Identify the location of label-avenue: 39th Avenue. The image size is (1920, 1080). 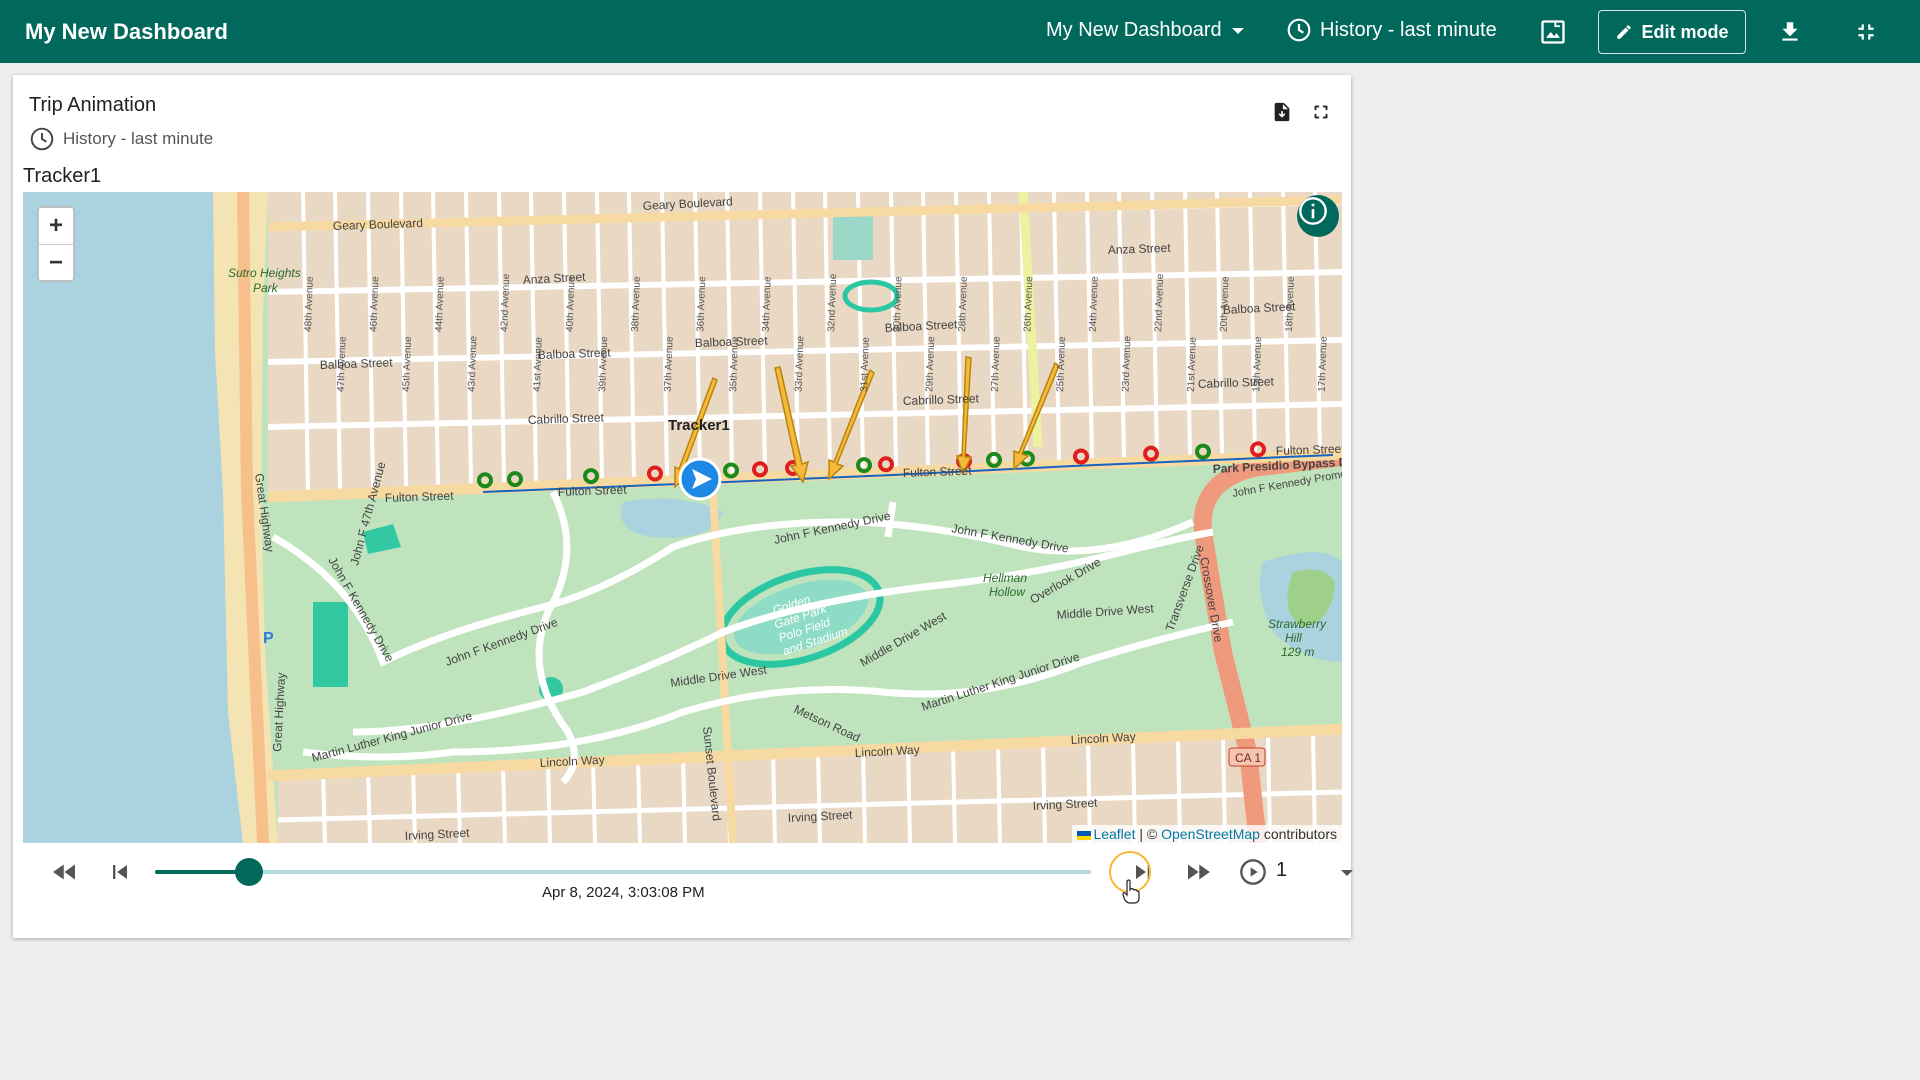
(603, 364).